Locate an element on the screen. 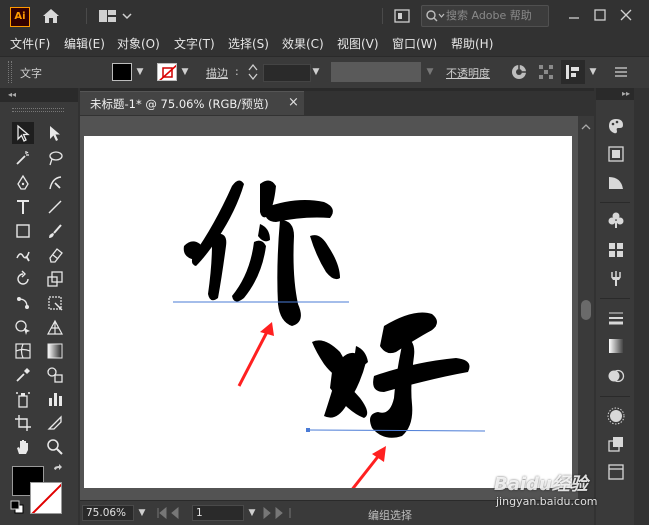  fill-color-swatch is located at coordinates (122, 72).